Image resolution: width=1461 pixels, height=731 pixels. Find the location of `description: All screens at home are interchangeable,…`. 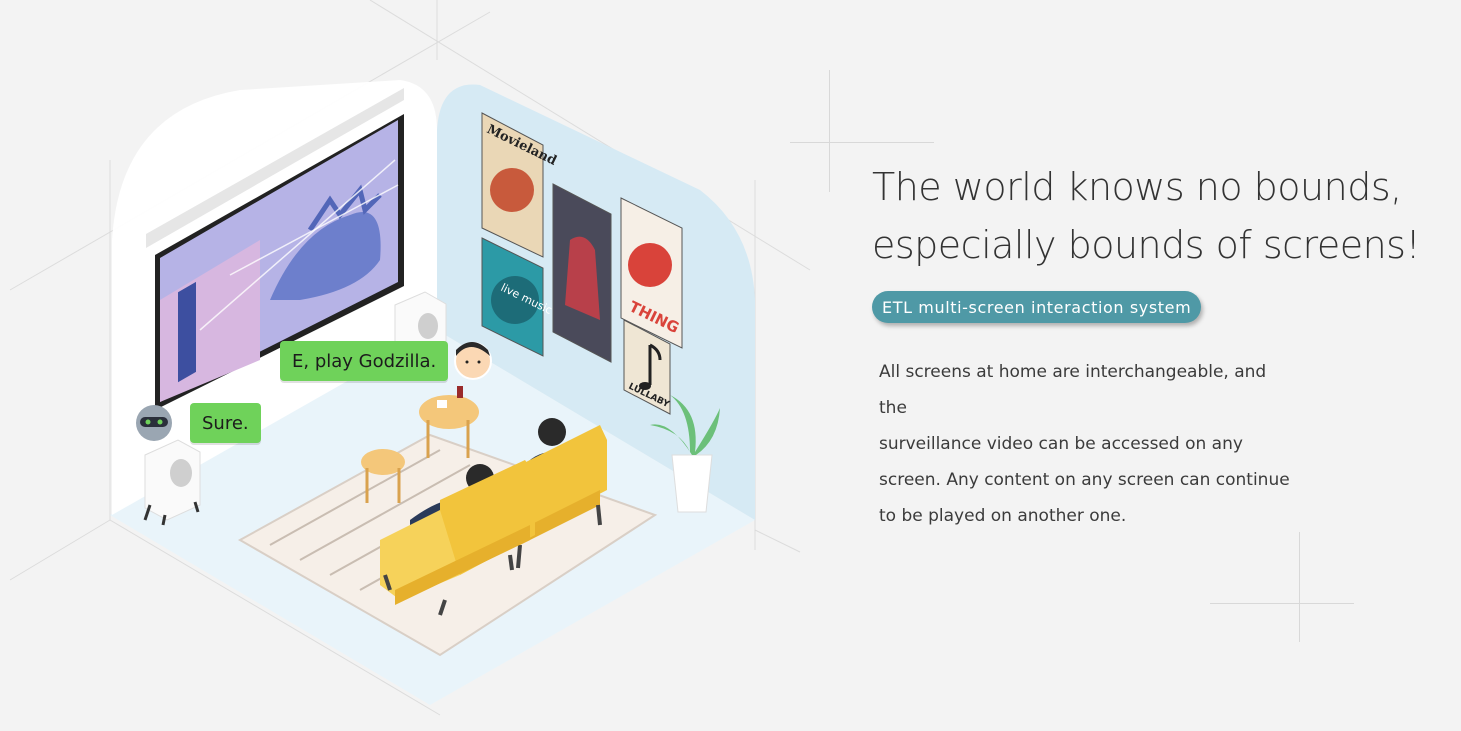

description: All screens at home are interchangeable,… is located at coordinates (1089, 444).